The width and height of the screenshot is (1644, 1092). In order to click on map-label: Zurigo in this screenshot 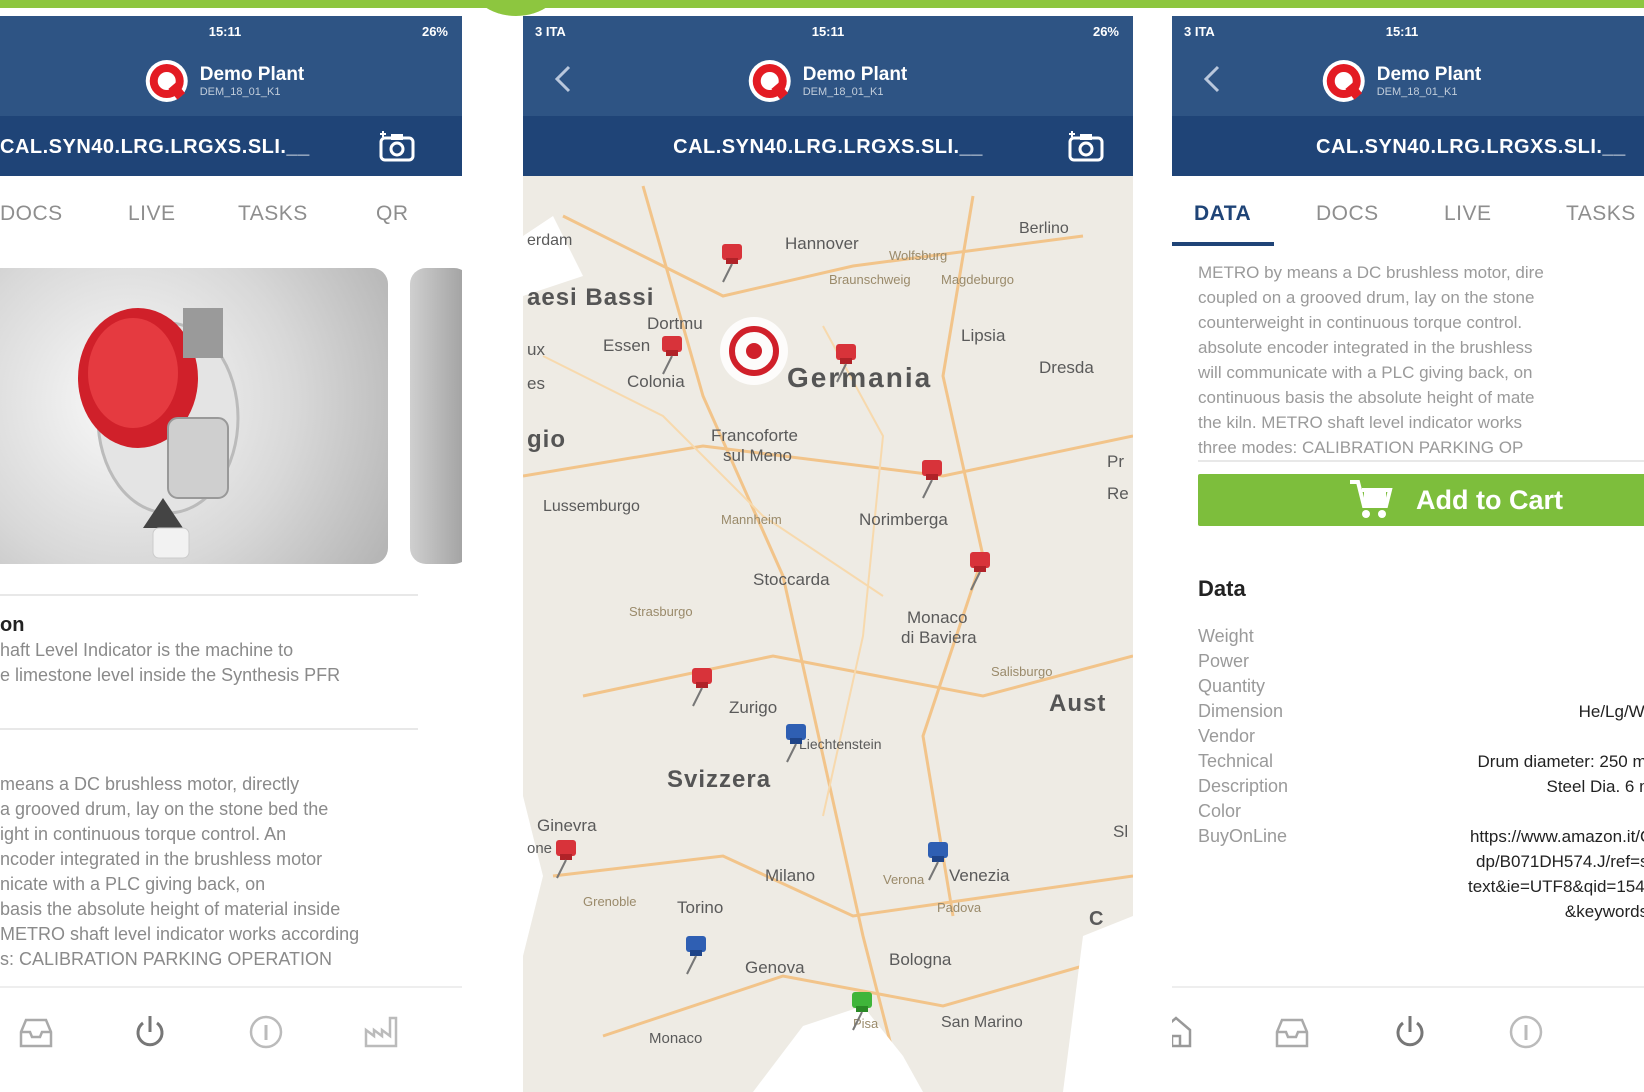, I will do `click(753, 707)`.